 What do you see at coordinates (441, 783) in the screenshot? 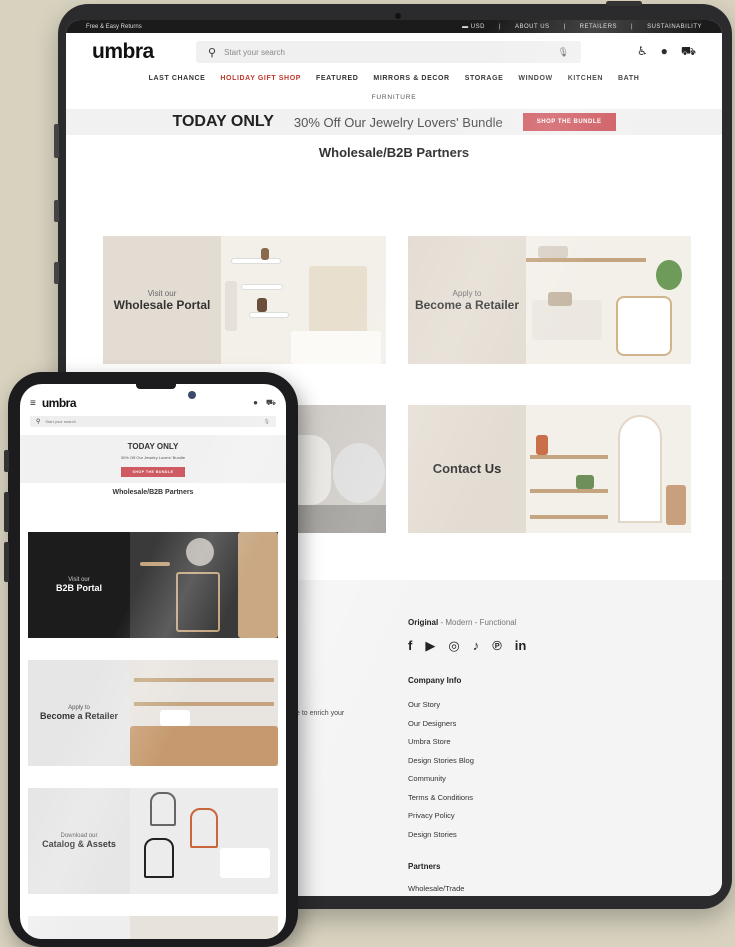
I see `community-link: Community` at bounding box center [441, 783].